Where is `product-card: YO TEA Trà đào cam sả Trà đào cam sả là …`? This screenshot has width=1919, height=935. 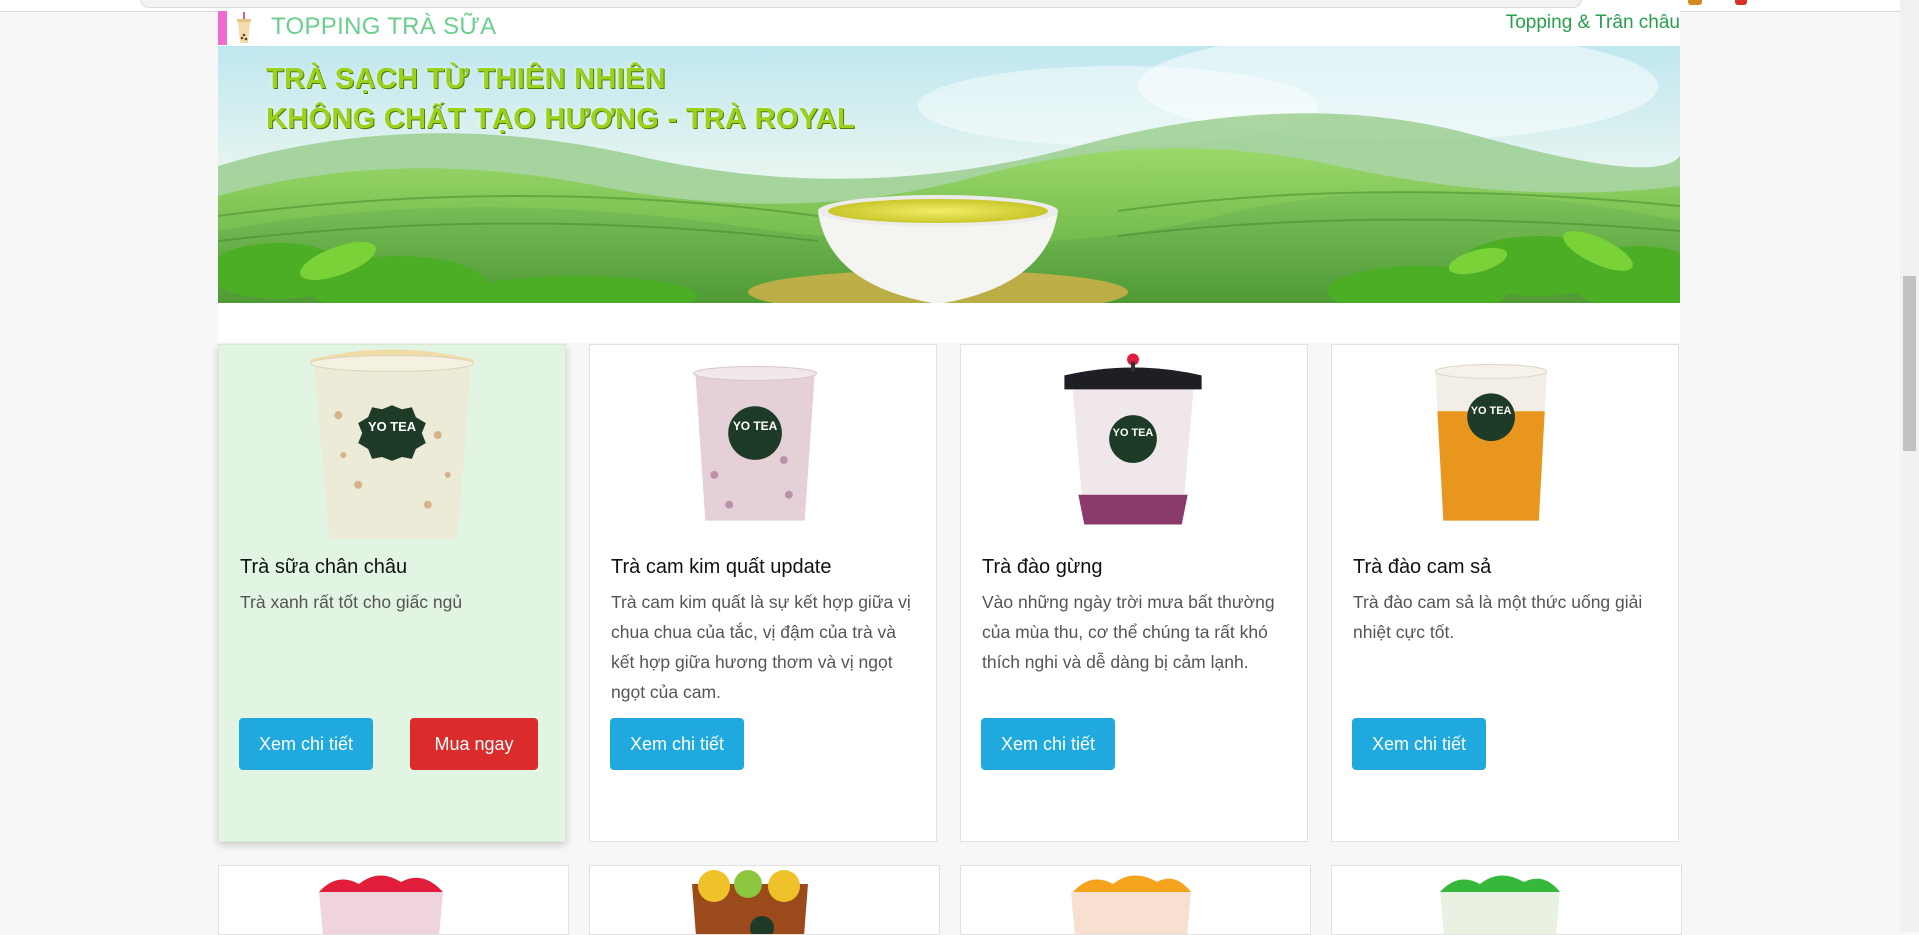
product-card: YO TEA Trà đào cam sả Trà đào cam sả là … is located at coordinates (1505, 593).